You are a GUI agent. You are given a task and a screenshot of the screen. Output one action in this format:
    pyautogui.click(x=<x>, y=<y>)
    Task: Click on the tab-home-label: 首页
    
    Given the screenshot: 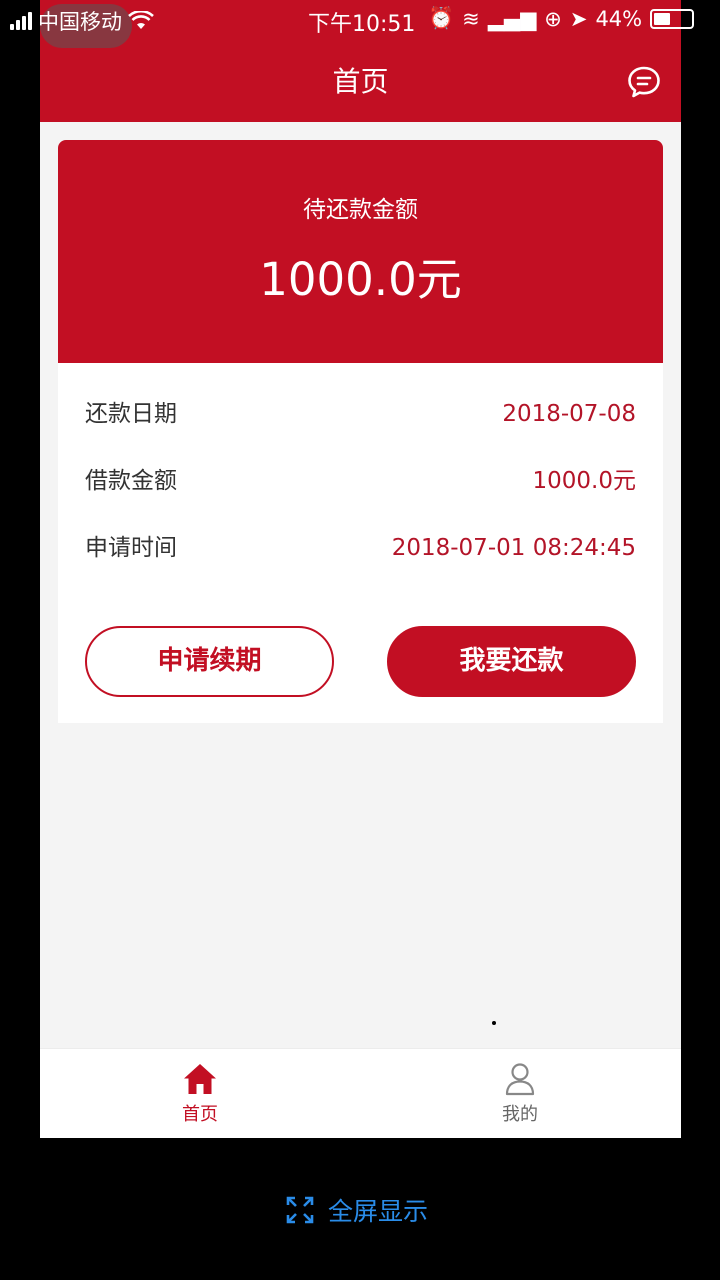 What is the action you would take?
    pyautogui.click(x=200, y=1114)
    